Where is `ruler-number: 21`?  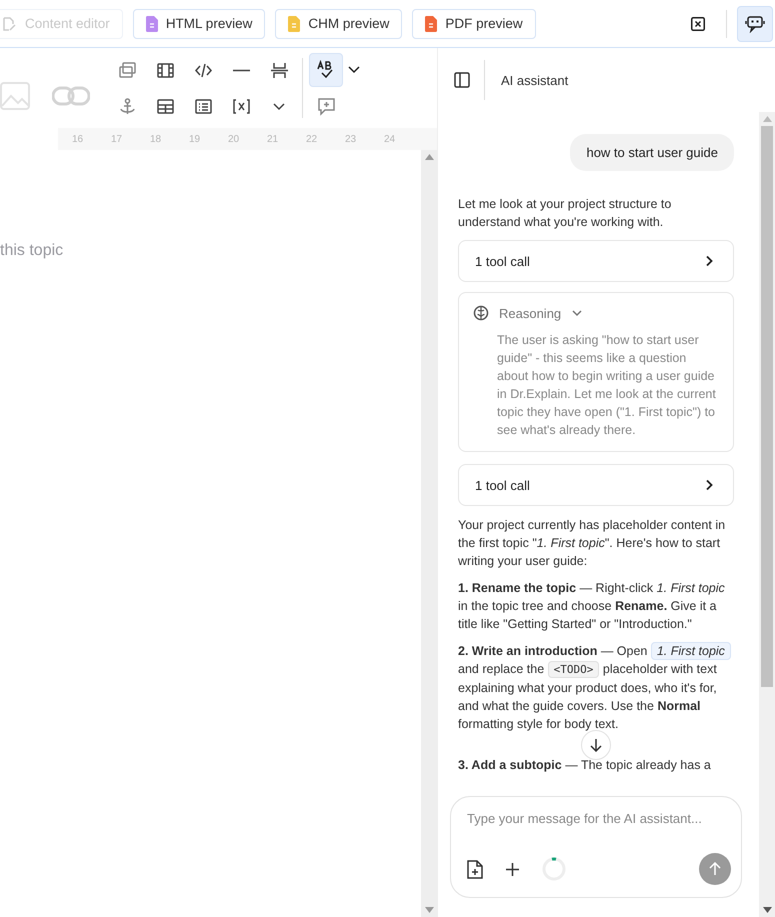
ruler-number: 21 is located at coordinates (273, 139).